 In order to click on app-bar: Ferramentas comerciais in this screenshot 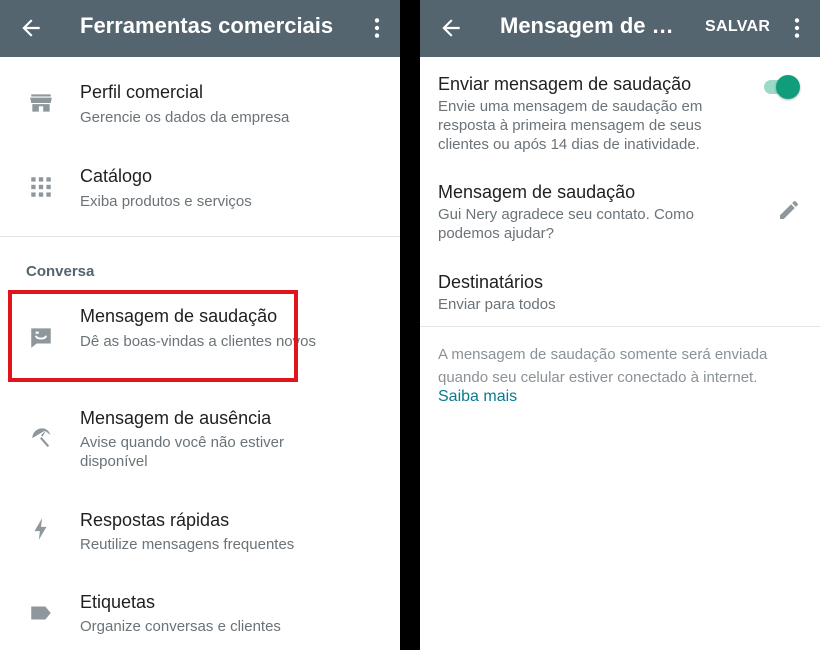, I will do `click(200, 28)`.